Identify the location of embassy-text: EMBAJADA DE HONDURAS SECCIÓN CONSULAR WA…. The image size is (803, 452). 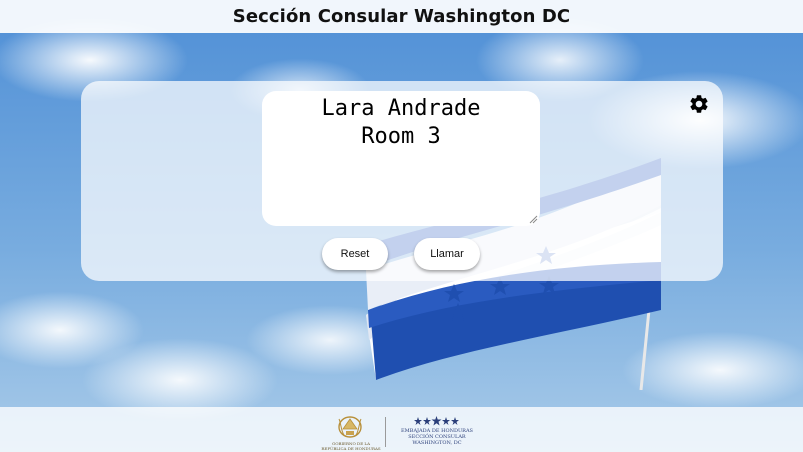
(437, 437).